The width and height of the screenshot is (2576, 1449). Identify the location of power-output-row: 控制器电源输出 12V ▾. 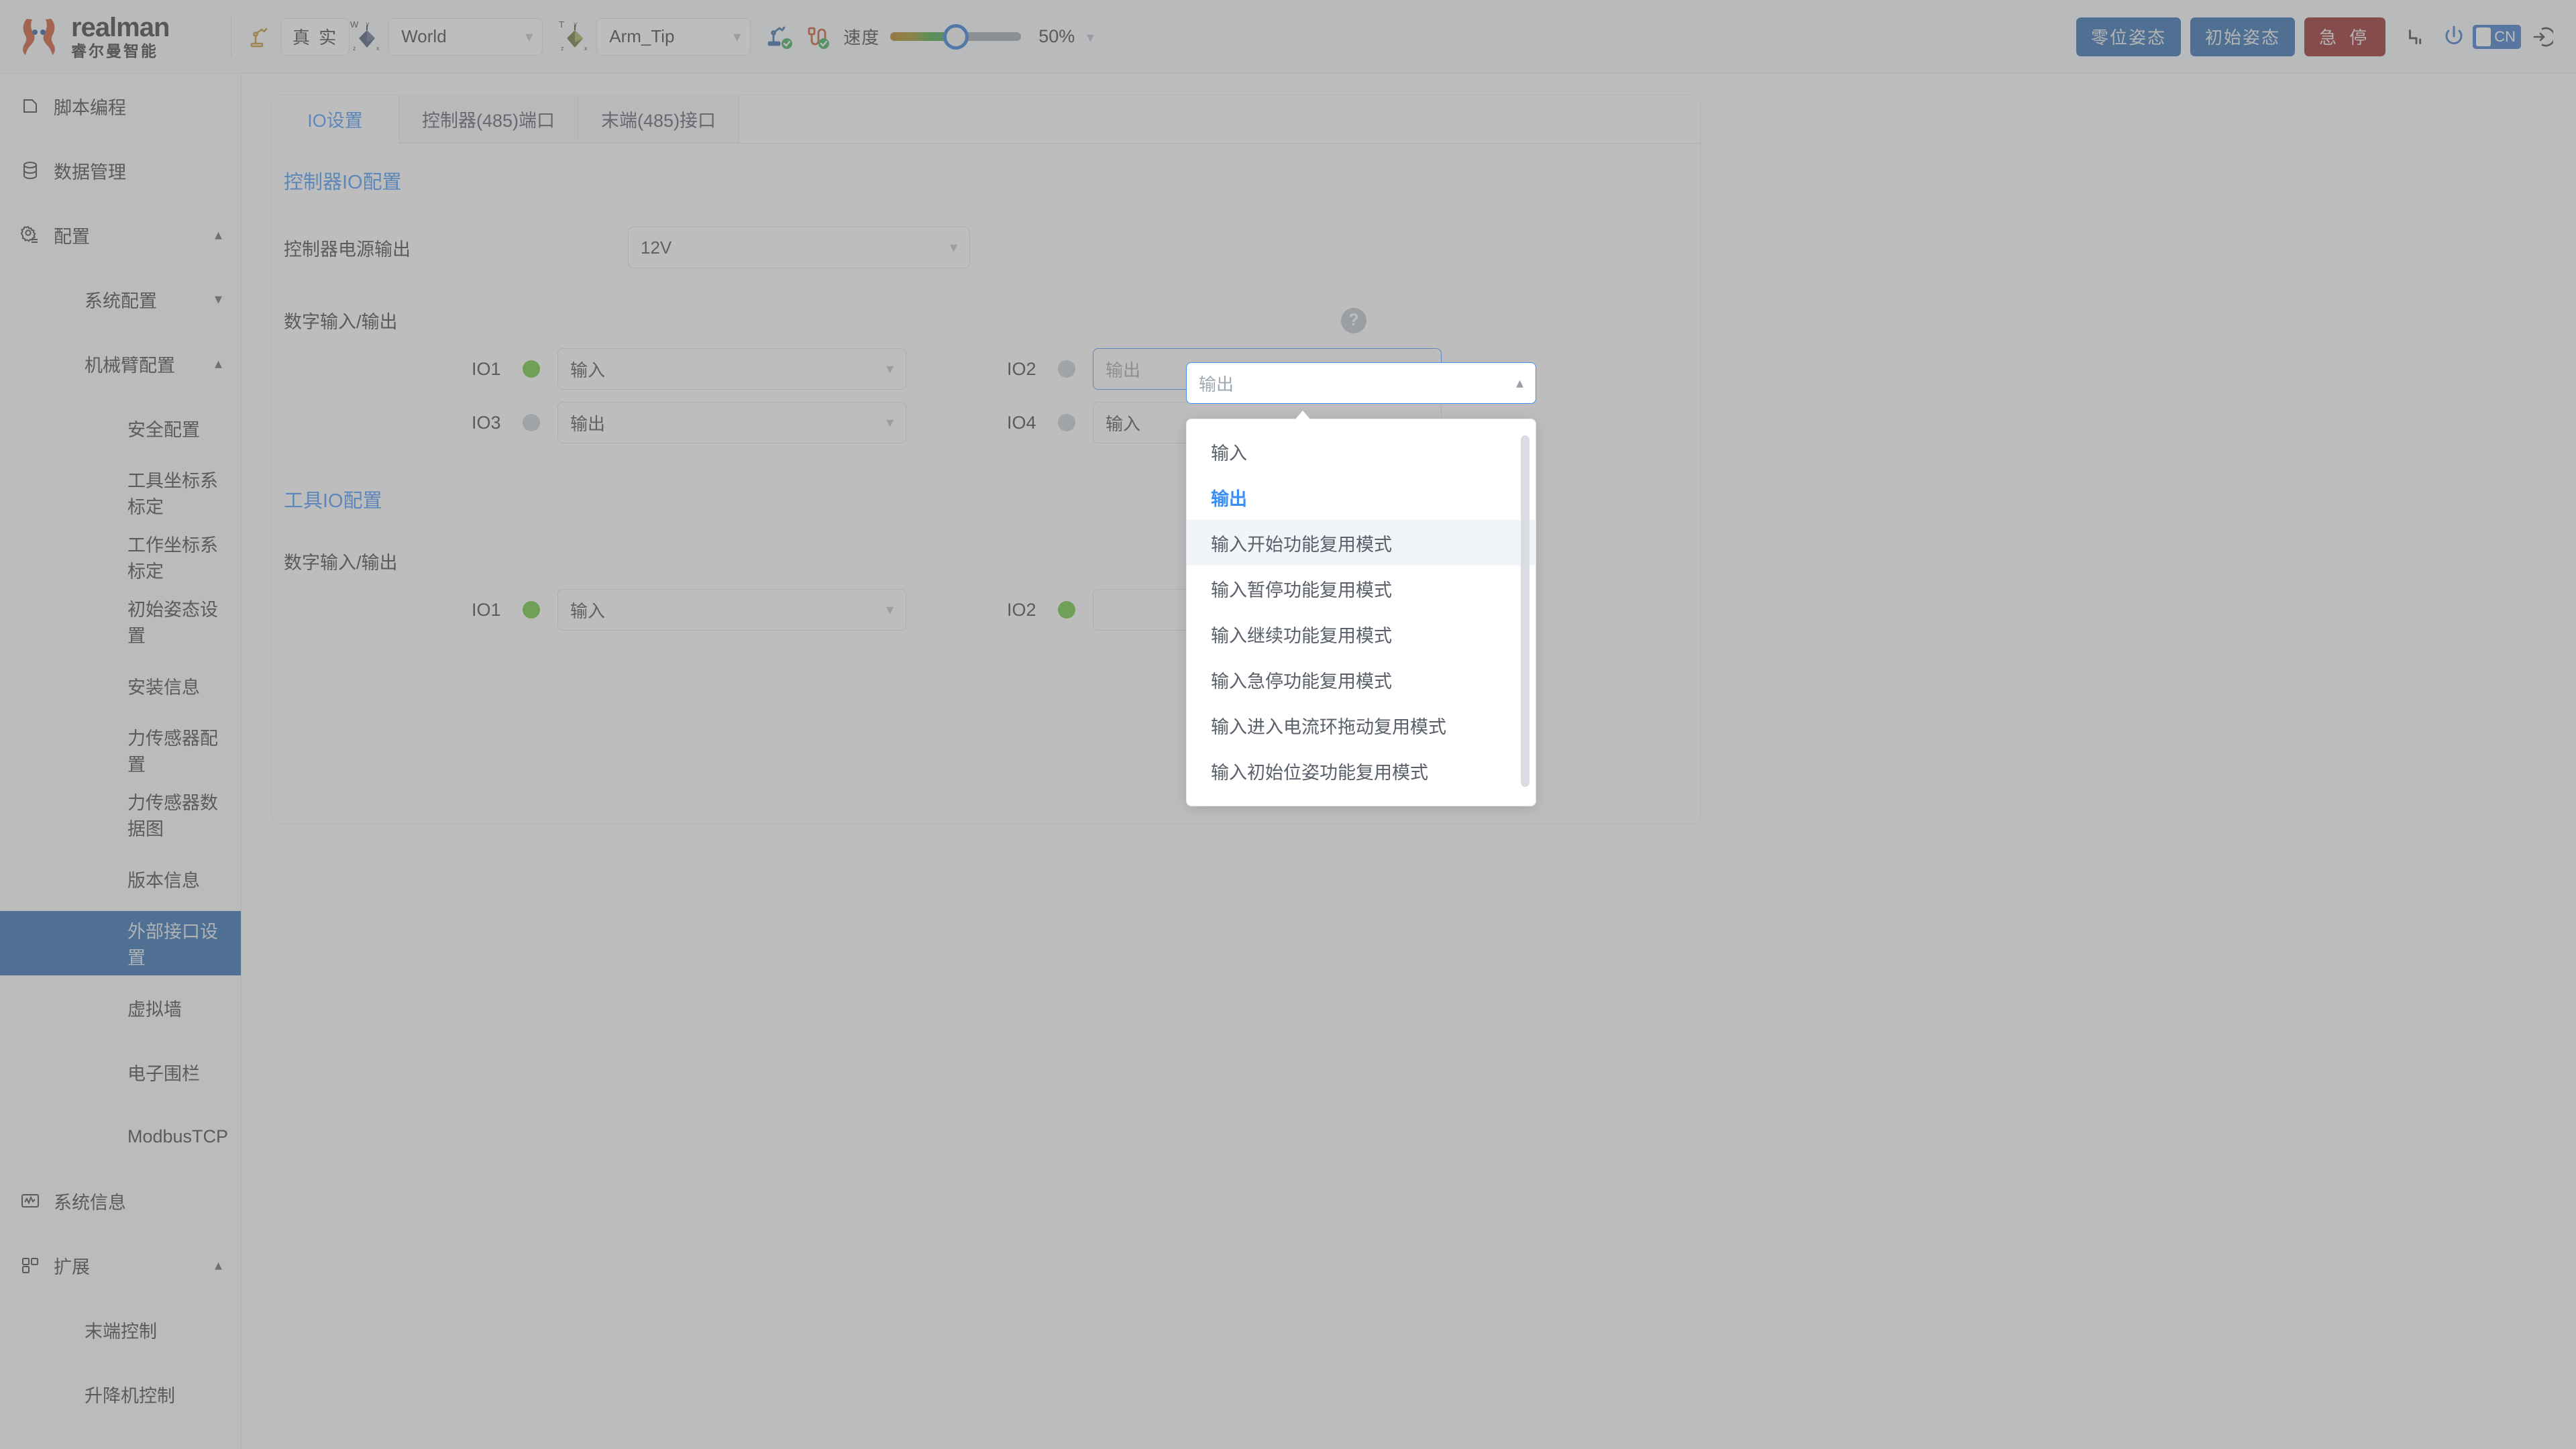
(986, 247).